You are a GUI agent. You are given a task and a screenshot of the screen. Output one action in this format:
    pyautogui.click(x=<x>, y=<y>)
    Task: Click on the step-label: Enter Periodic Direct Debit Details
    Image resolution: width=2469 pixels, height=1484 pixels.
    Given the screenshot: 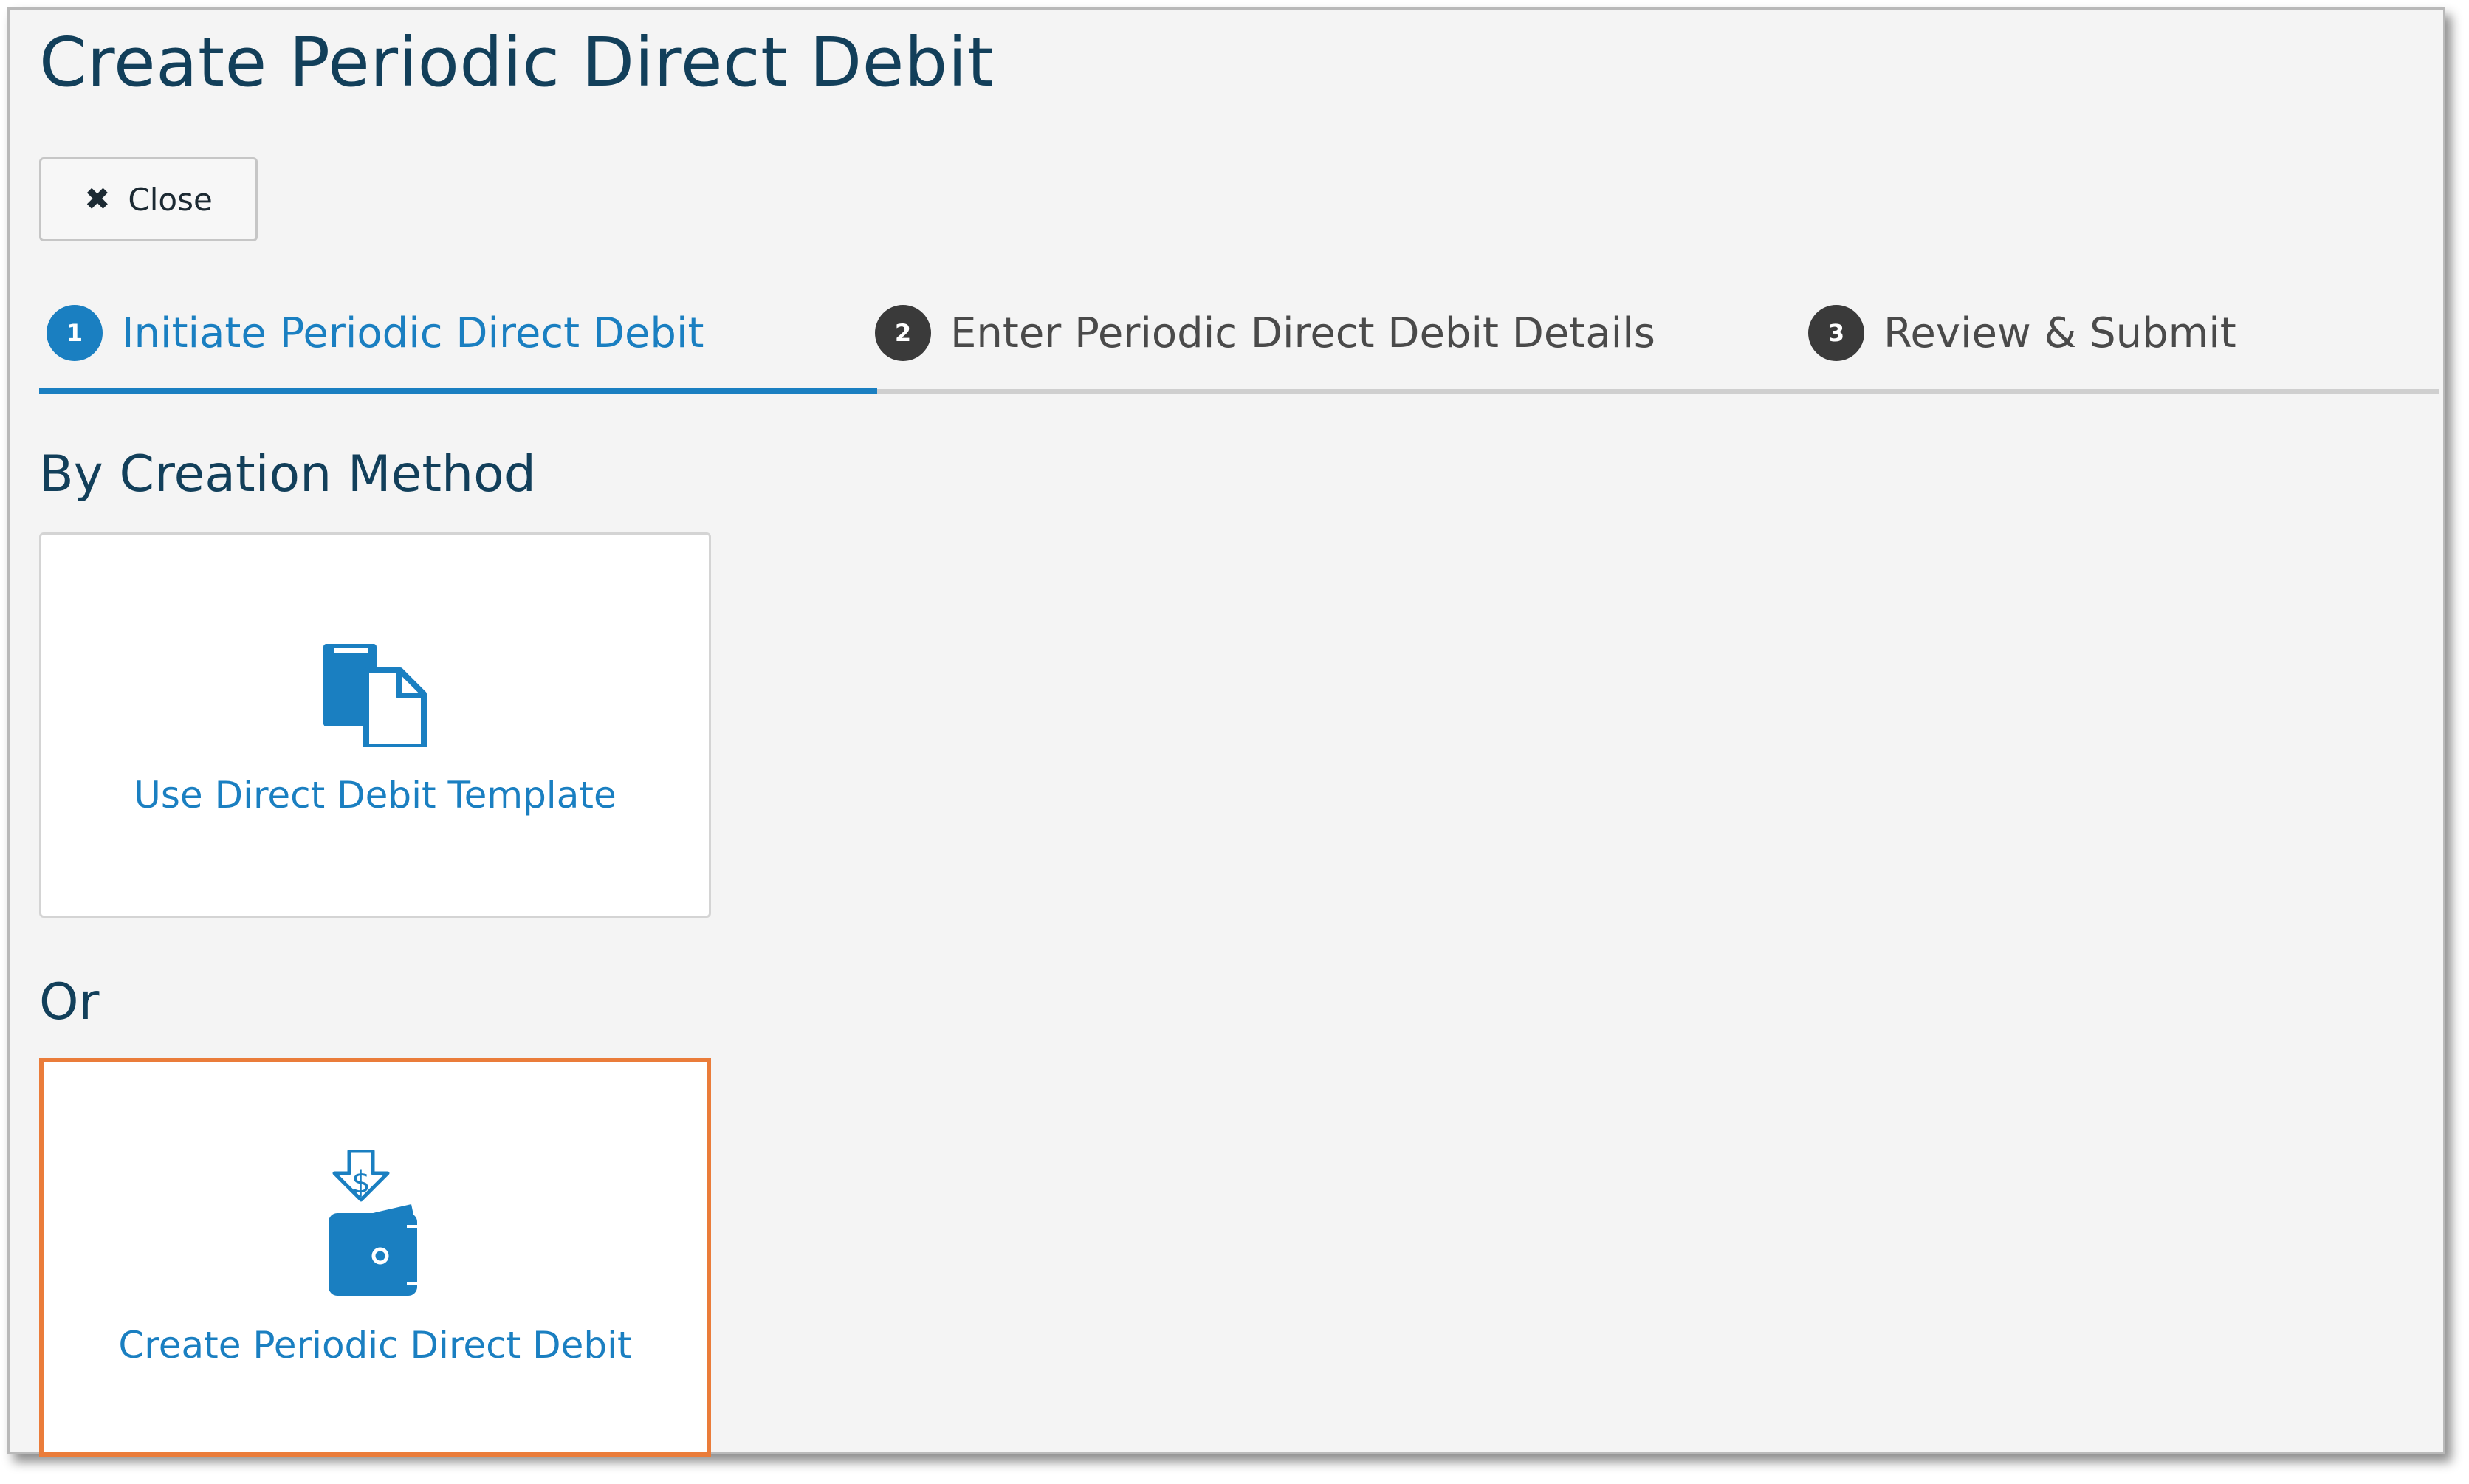 What is the action you would take?
    pyautogui.click(x=1302, y=333)
    